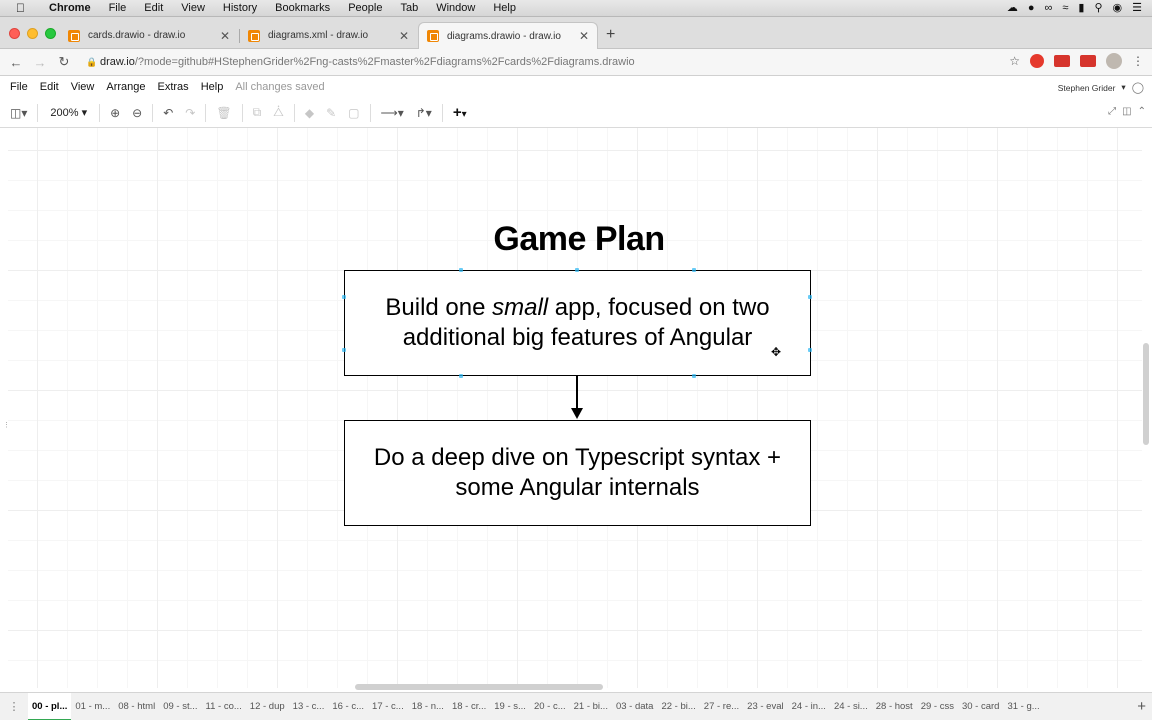 This screenshot has width=1152, height=720. I want to click on extension-icon, so click(1062, 61).